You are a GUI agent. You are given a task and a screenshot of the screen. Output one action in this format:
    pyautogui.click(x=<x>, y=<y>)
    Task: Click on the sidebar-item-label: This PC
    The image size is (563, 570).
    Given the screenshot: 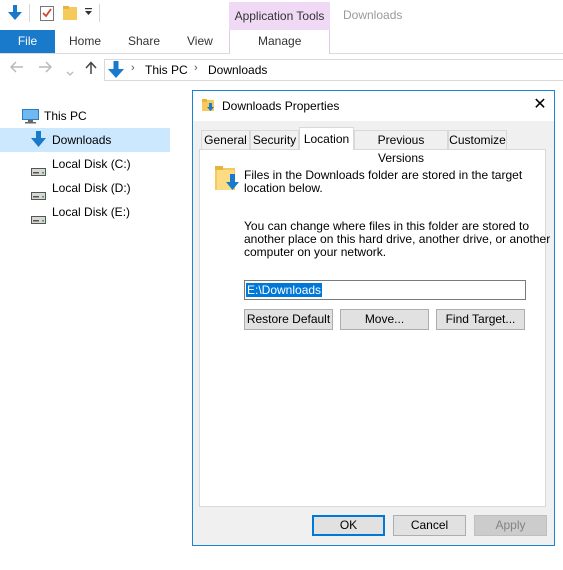 What is the action you would take?
    pyautogui.click(x=65, y=116)
    